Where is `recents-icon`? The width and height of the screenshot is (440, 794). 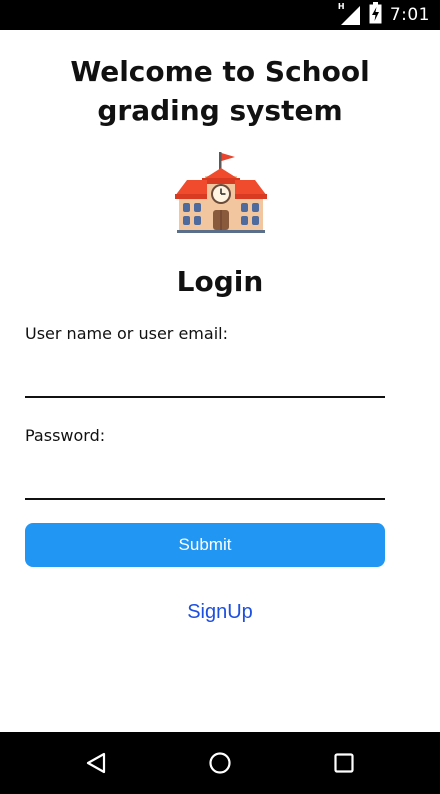 recents-icon is located at coordinates (344, 763).